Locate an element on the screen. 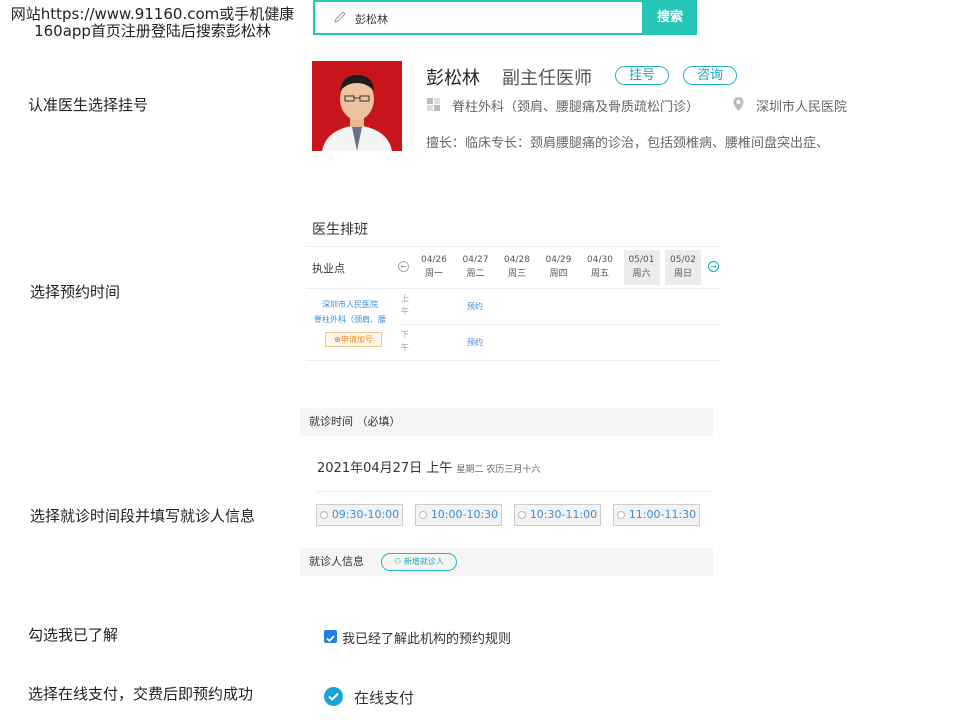  step-caption-agree: 勾选我已了解 is located at coordinates (73, 635).